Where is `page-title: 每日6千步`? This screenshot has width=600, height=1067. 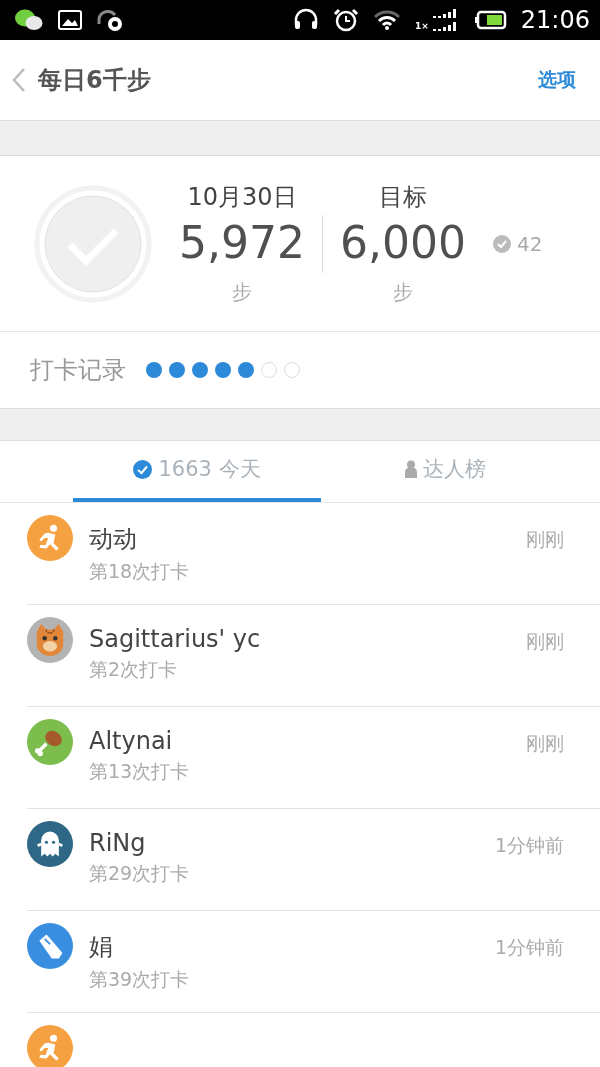
page-title: 每日6千步 is located at coordinates (95, 80).